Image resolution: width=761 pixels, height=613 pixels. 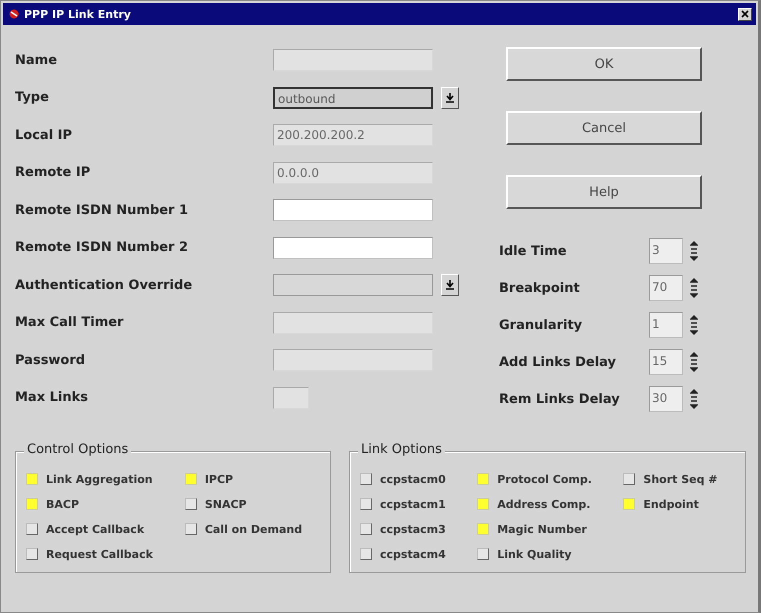 I want to click on checkbox-label: SNACP, so click(x=225, y=504).